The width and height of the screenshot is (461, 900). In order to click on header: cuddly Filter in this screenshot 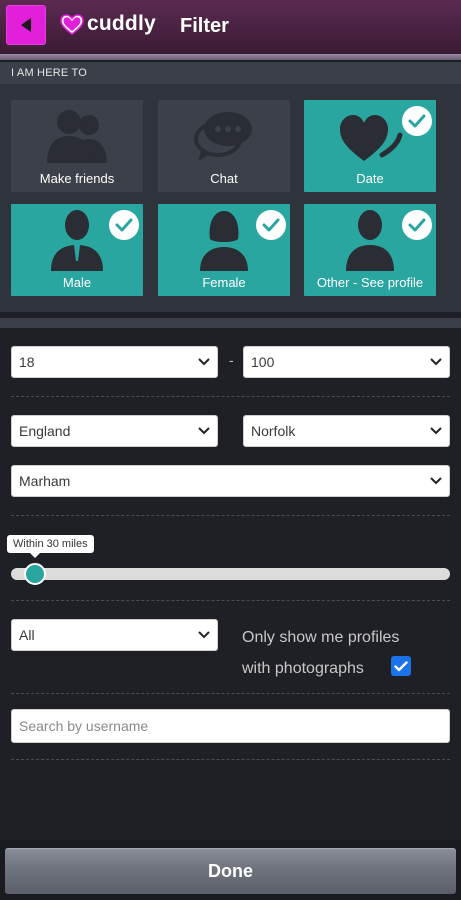, I will do `click(230, 27)`.